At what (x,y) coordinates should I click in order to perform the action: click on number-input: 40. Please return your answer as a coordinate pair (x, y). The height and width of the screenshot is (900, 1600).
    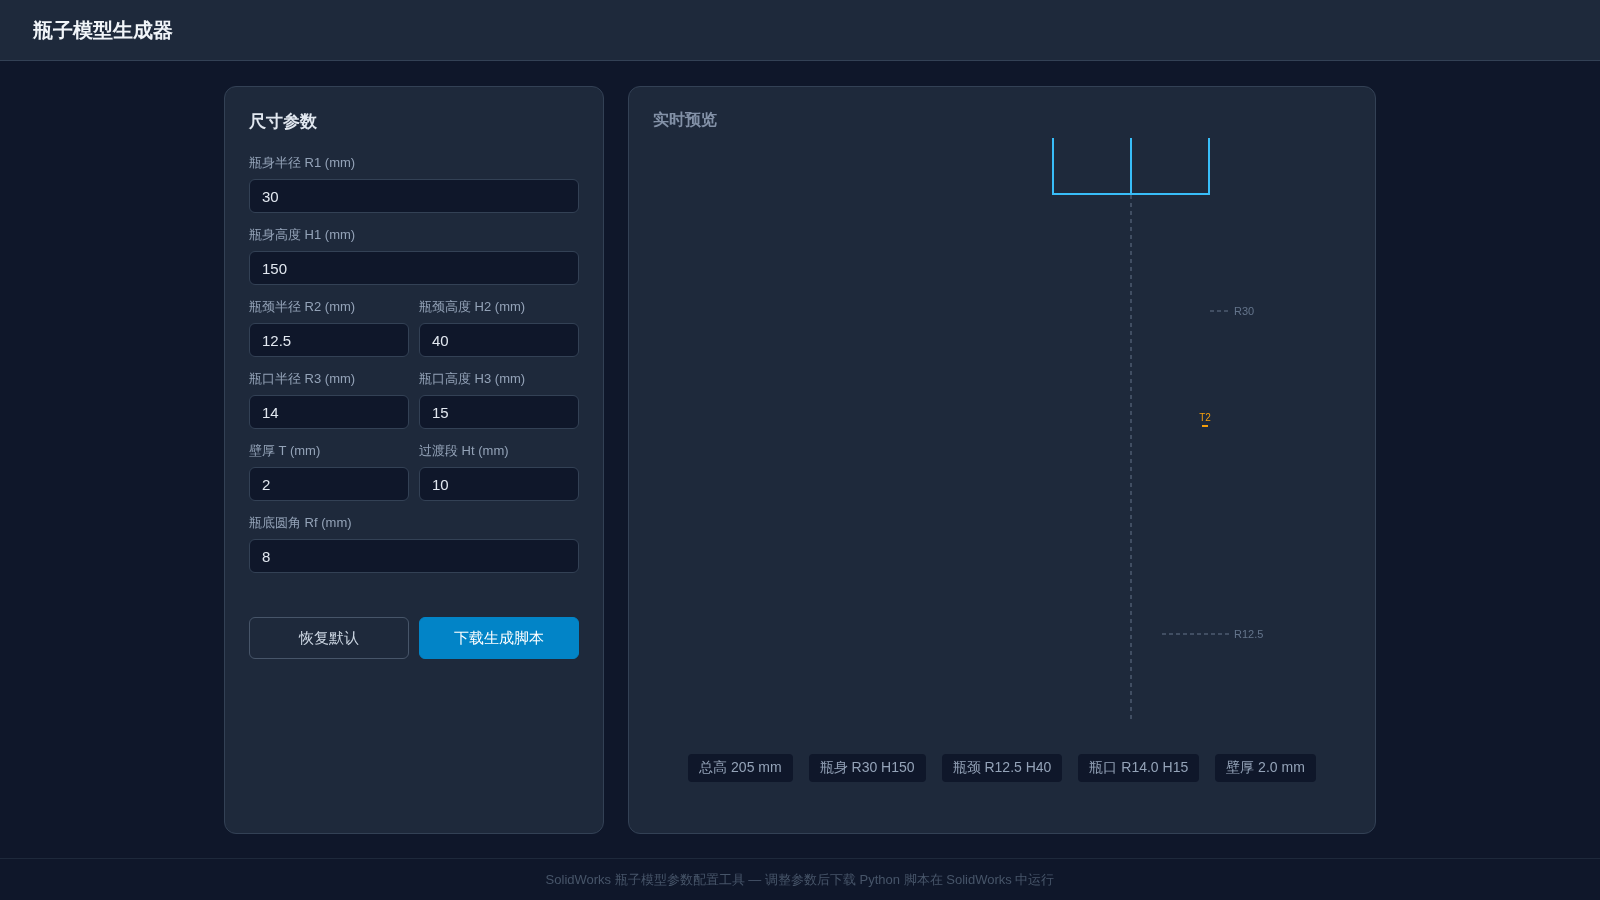
    Looking at the image, I should click on (499, 340).